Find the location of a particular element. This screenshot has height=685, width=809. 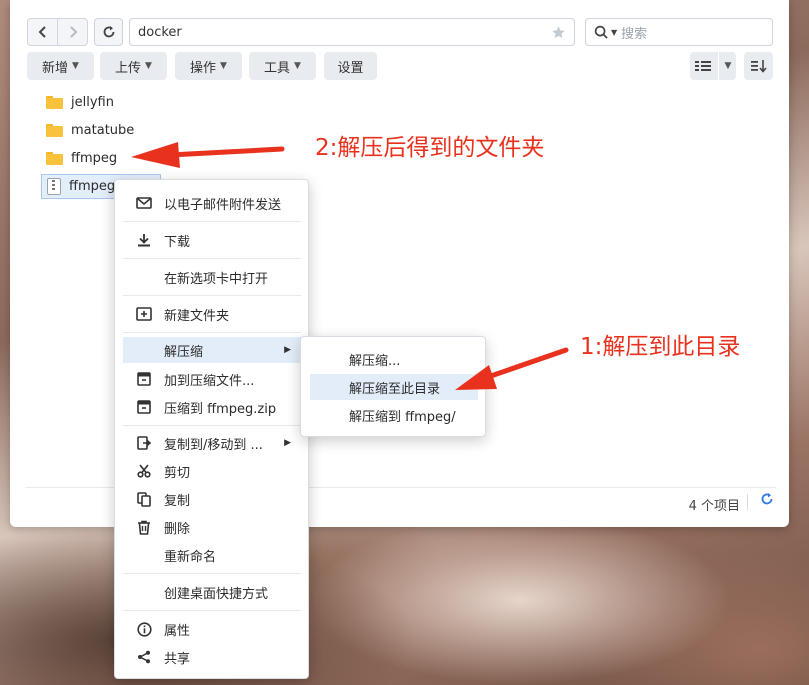

annotation-arrow-folder is located at coordinates (208, 155).